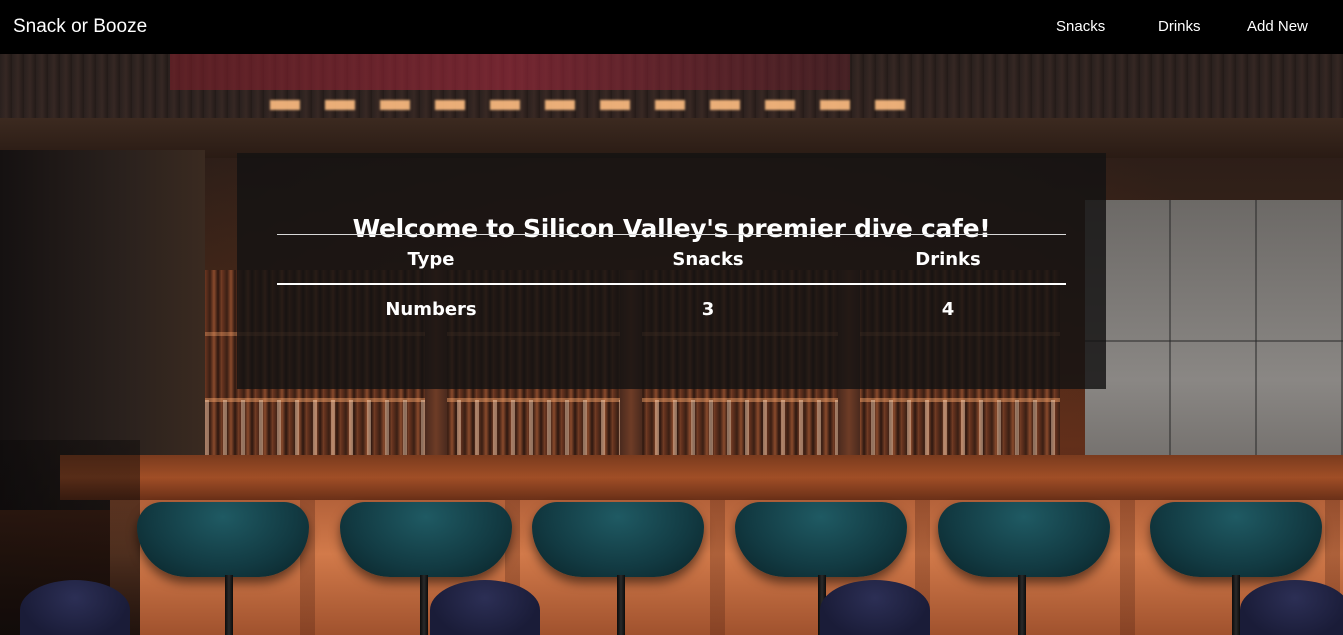 This screenshot has width=1343, height=635. I want to click on brand-link: Snack or Booze, so click(80, 27).